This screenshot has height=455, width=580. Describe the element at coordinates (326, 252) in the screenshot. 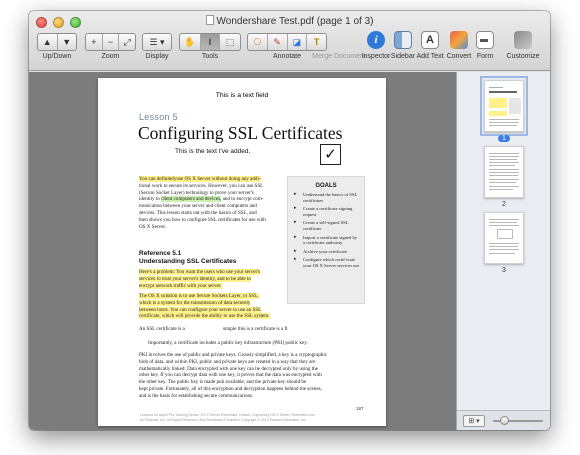

I see `goal-item: Archive your certificate` at that location.